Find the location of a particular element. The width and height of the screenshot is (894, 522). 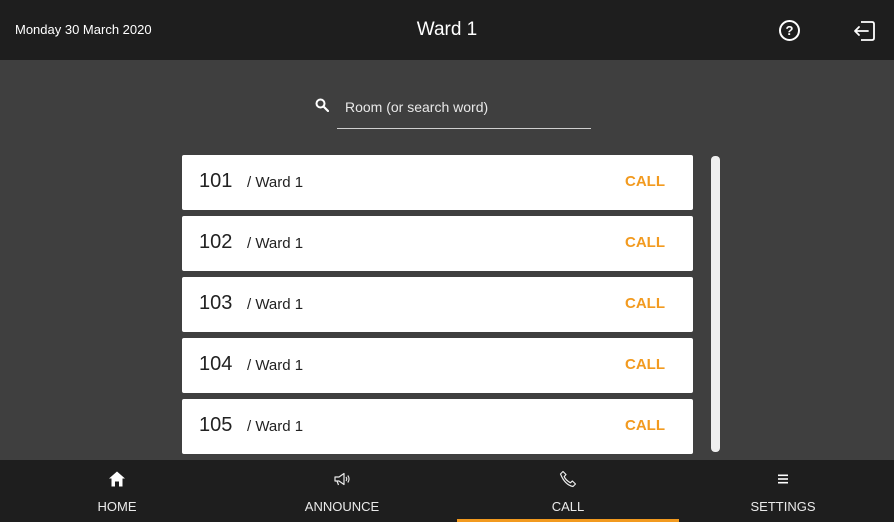

room-row-105: 105 / Ward 1 CALL is located at coordinates (437, 426).